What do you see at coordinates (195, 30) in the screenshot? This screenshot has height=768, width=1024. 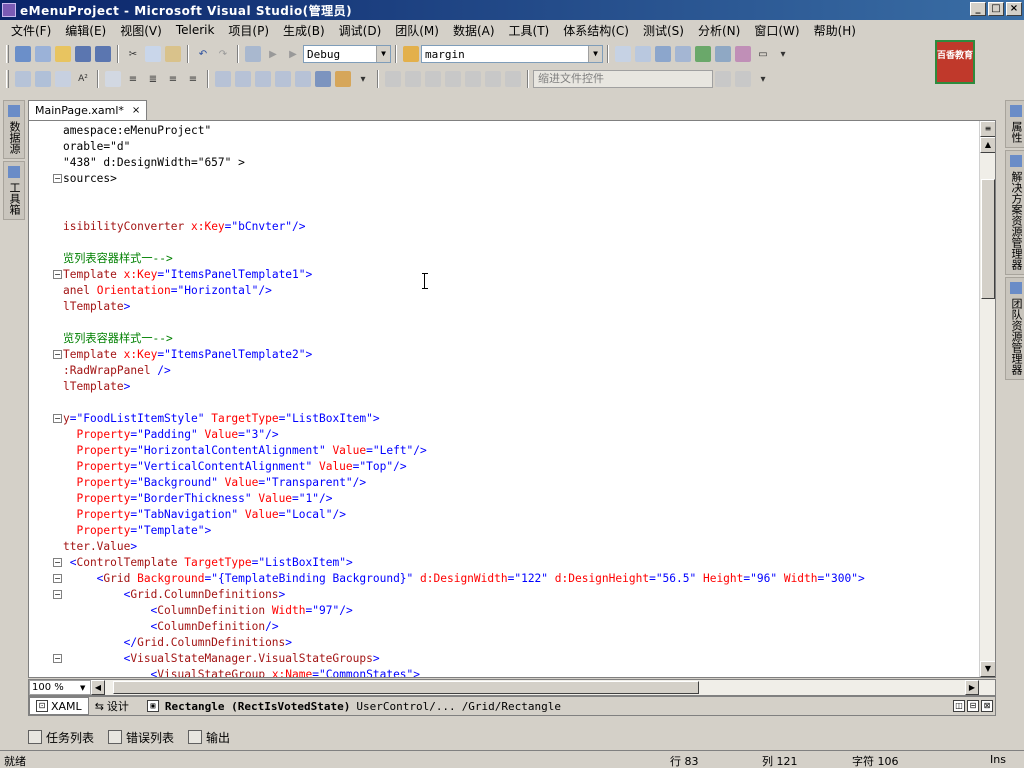 I see `menu-item: Telerik` at bounding box center [195, 30].